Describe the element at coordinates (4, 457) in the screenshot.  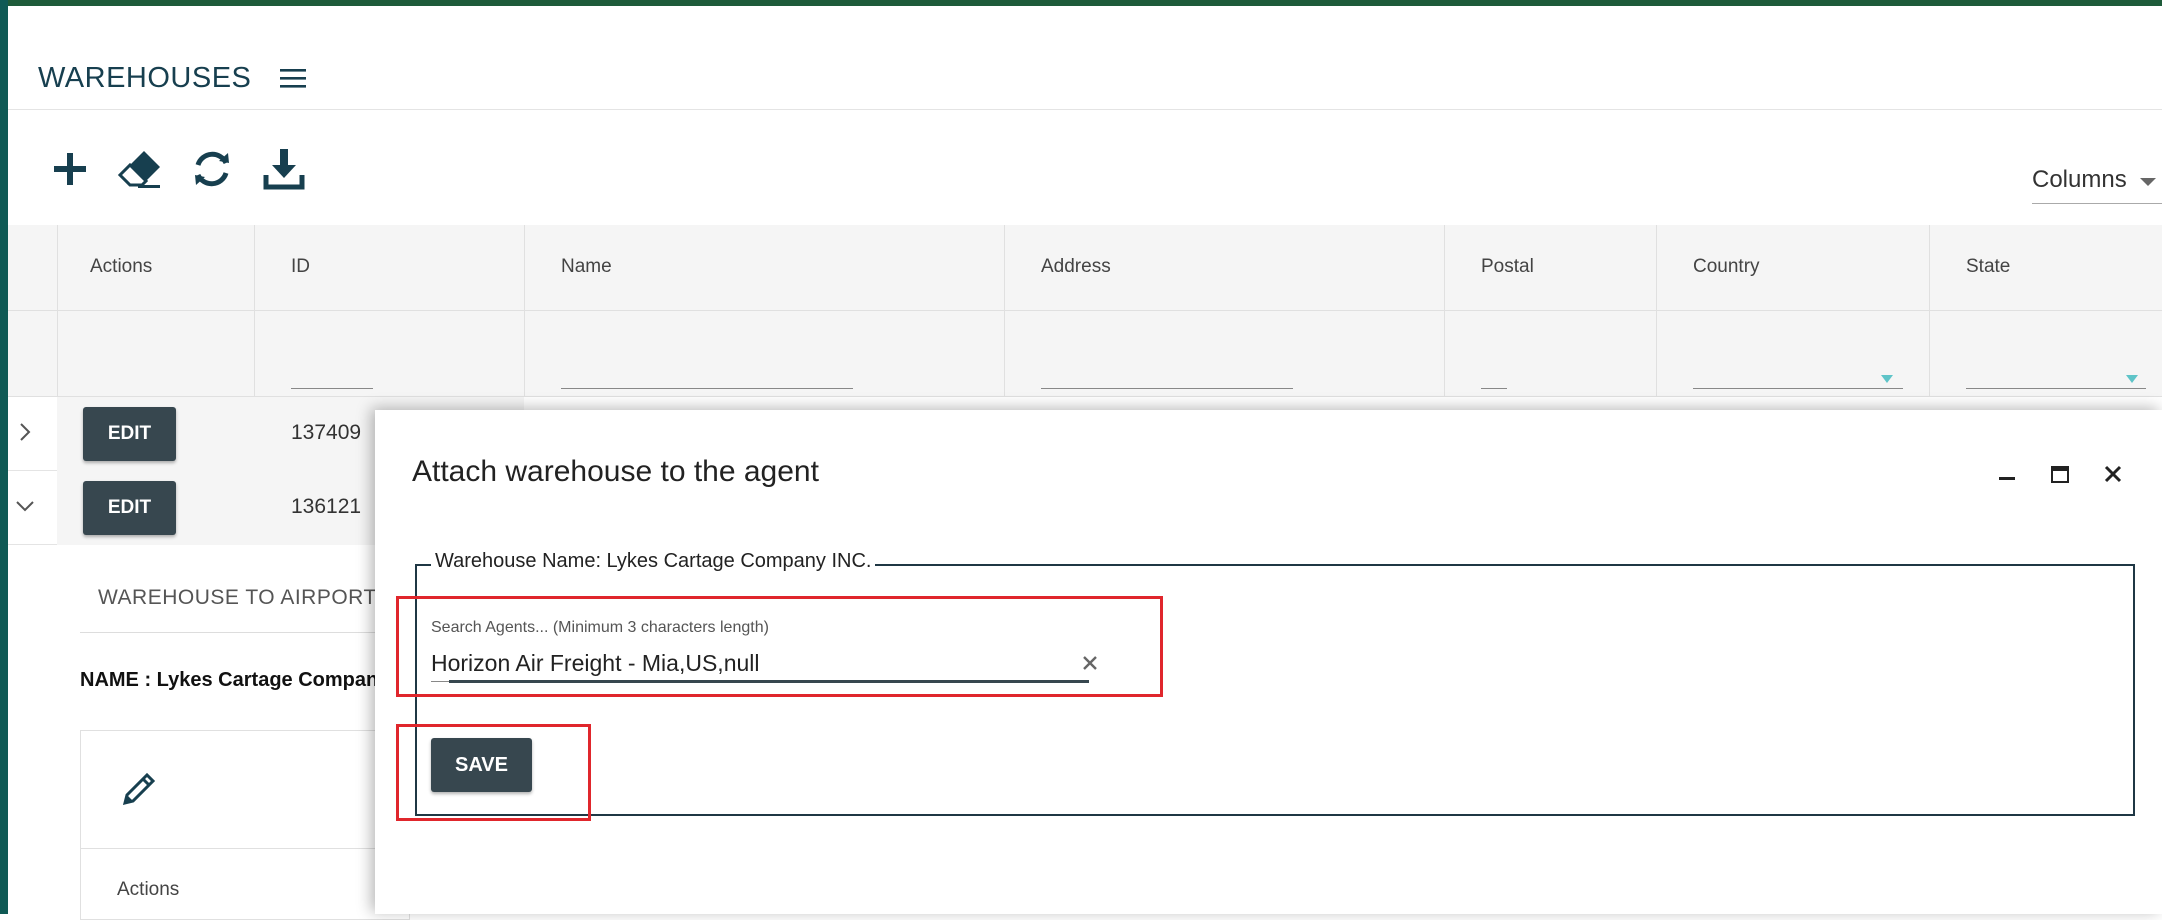
I see `left-accent-bar` at that location.